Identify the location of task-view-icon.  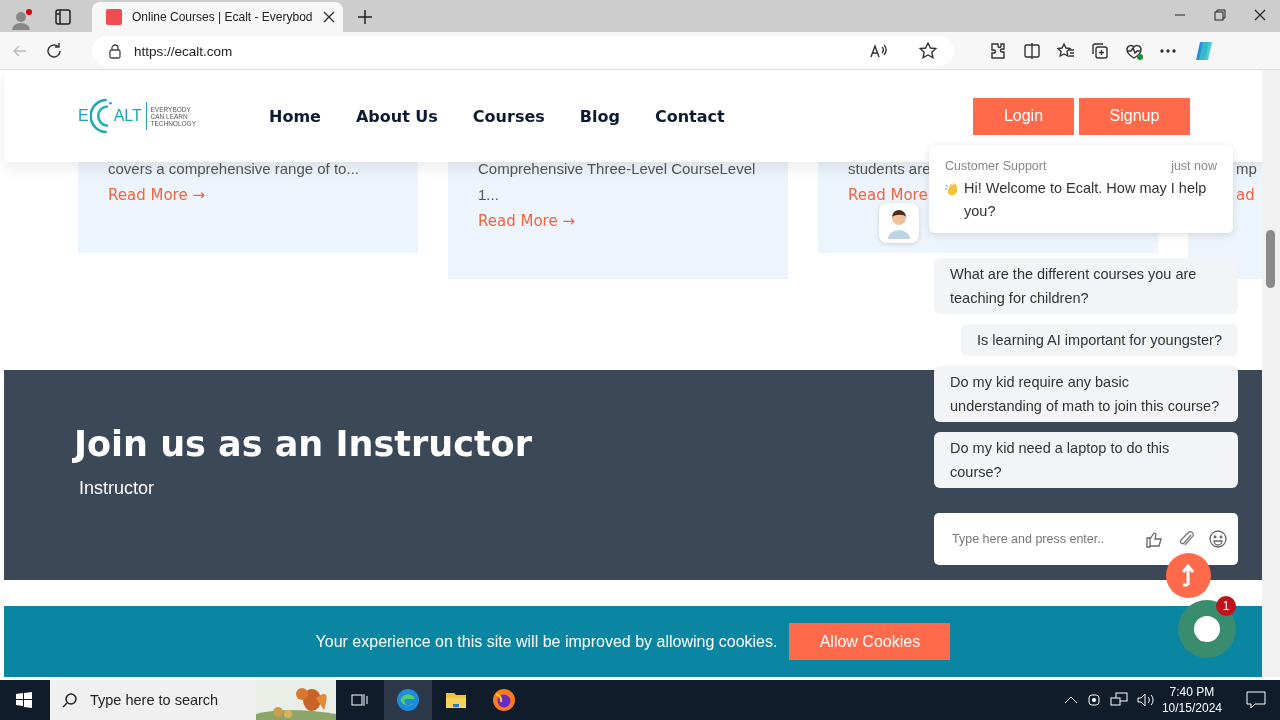
(360, 700).